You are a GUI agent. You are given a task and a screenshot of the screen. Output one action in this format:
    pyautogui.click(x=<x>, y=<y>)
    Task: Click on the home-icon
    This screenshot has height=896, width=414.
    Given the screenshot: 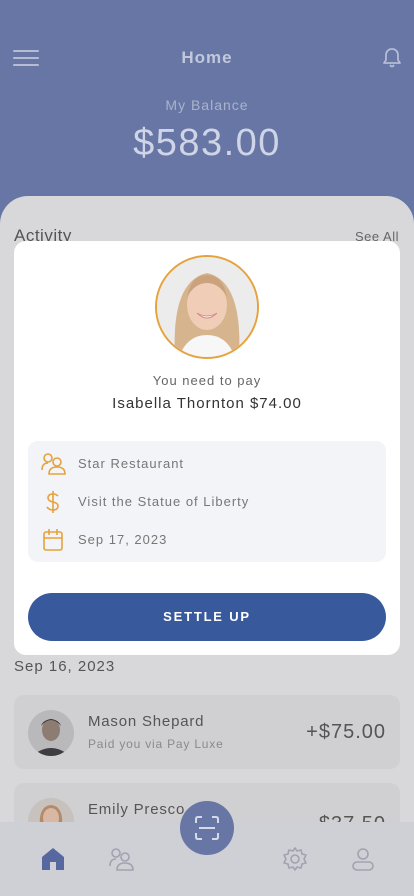 What is the action you would take?
    pyautogui.click(x=53, y=859)
    